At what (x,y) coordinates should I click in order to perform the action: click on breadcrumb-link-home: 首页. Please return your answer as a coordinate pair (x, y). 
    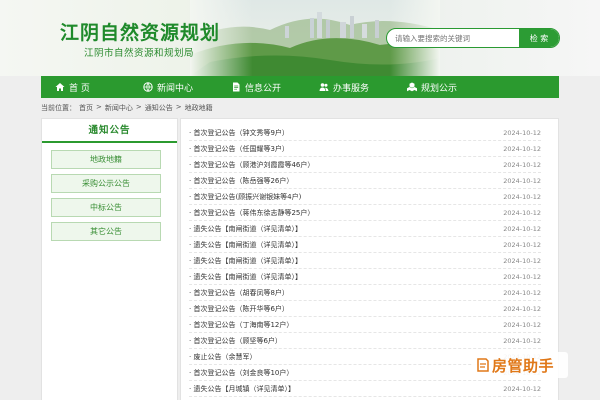
    Looking at the image, I should click on (86, 108).